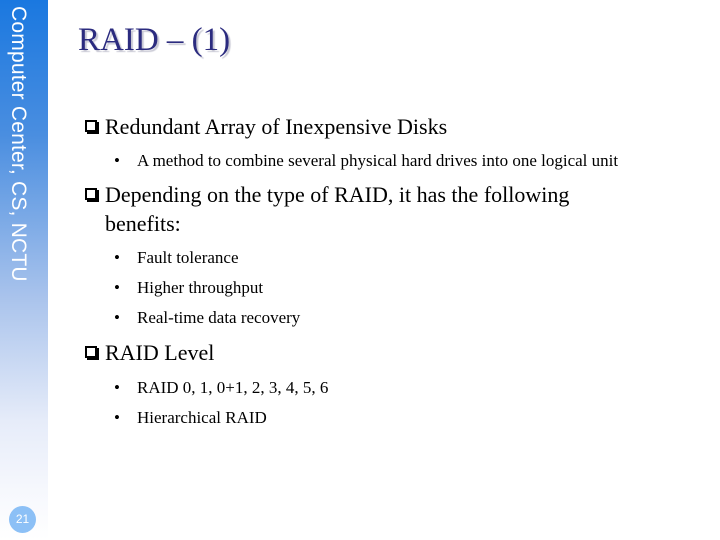 This screenshot has width=720, height=540. What do you see at coordinates (200, 287) in the screenshot?
I see `sub-bullet-text: Higher throughput` at bounding box center [200, 287].